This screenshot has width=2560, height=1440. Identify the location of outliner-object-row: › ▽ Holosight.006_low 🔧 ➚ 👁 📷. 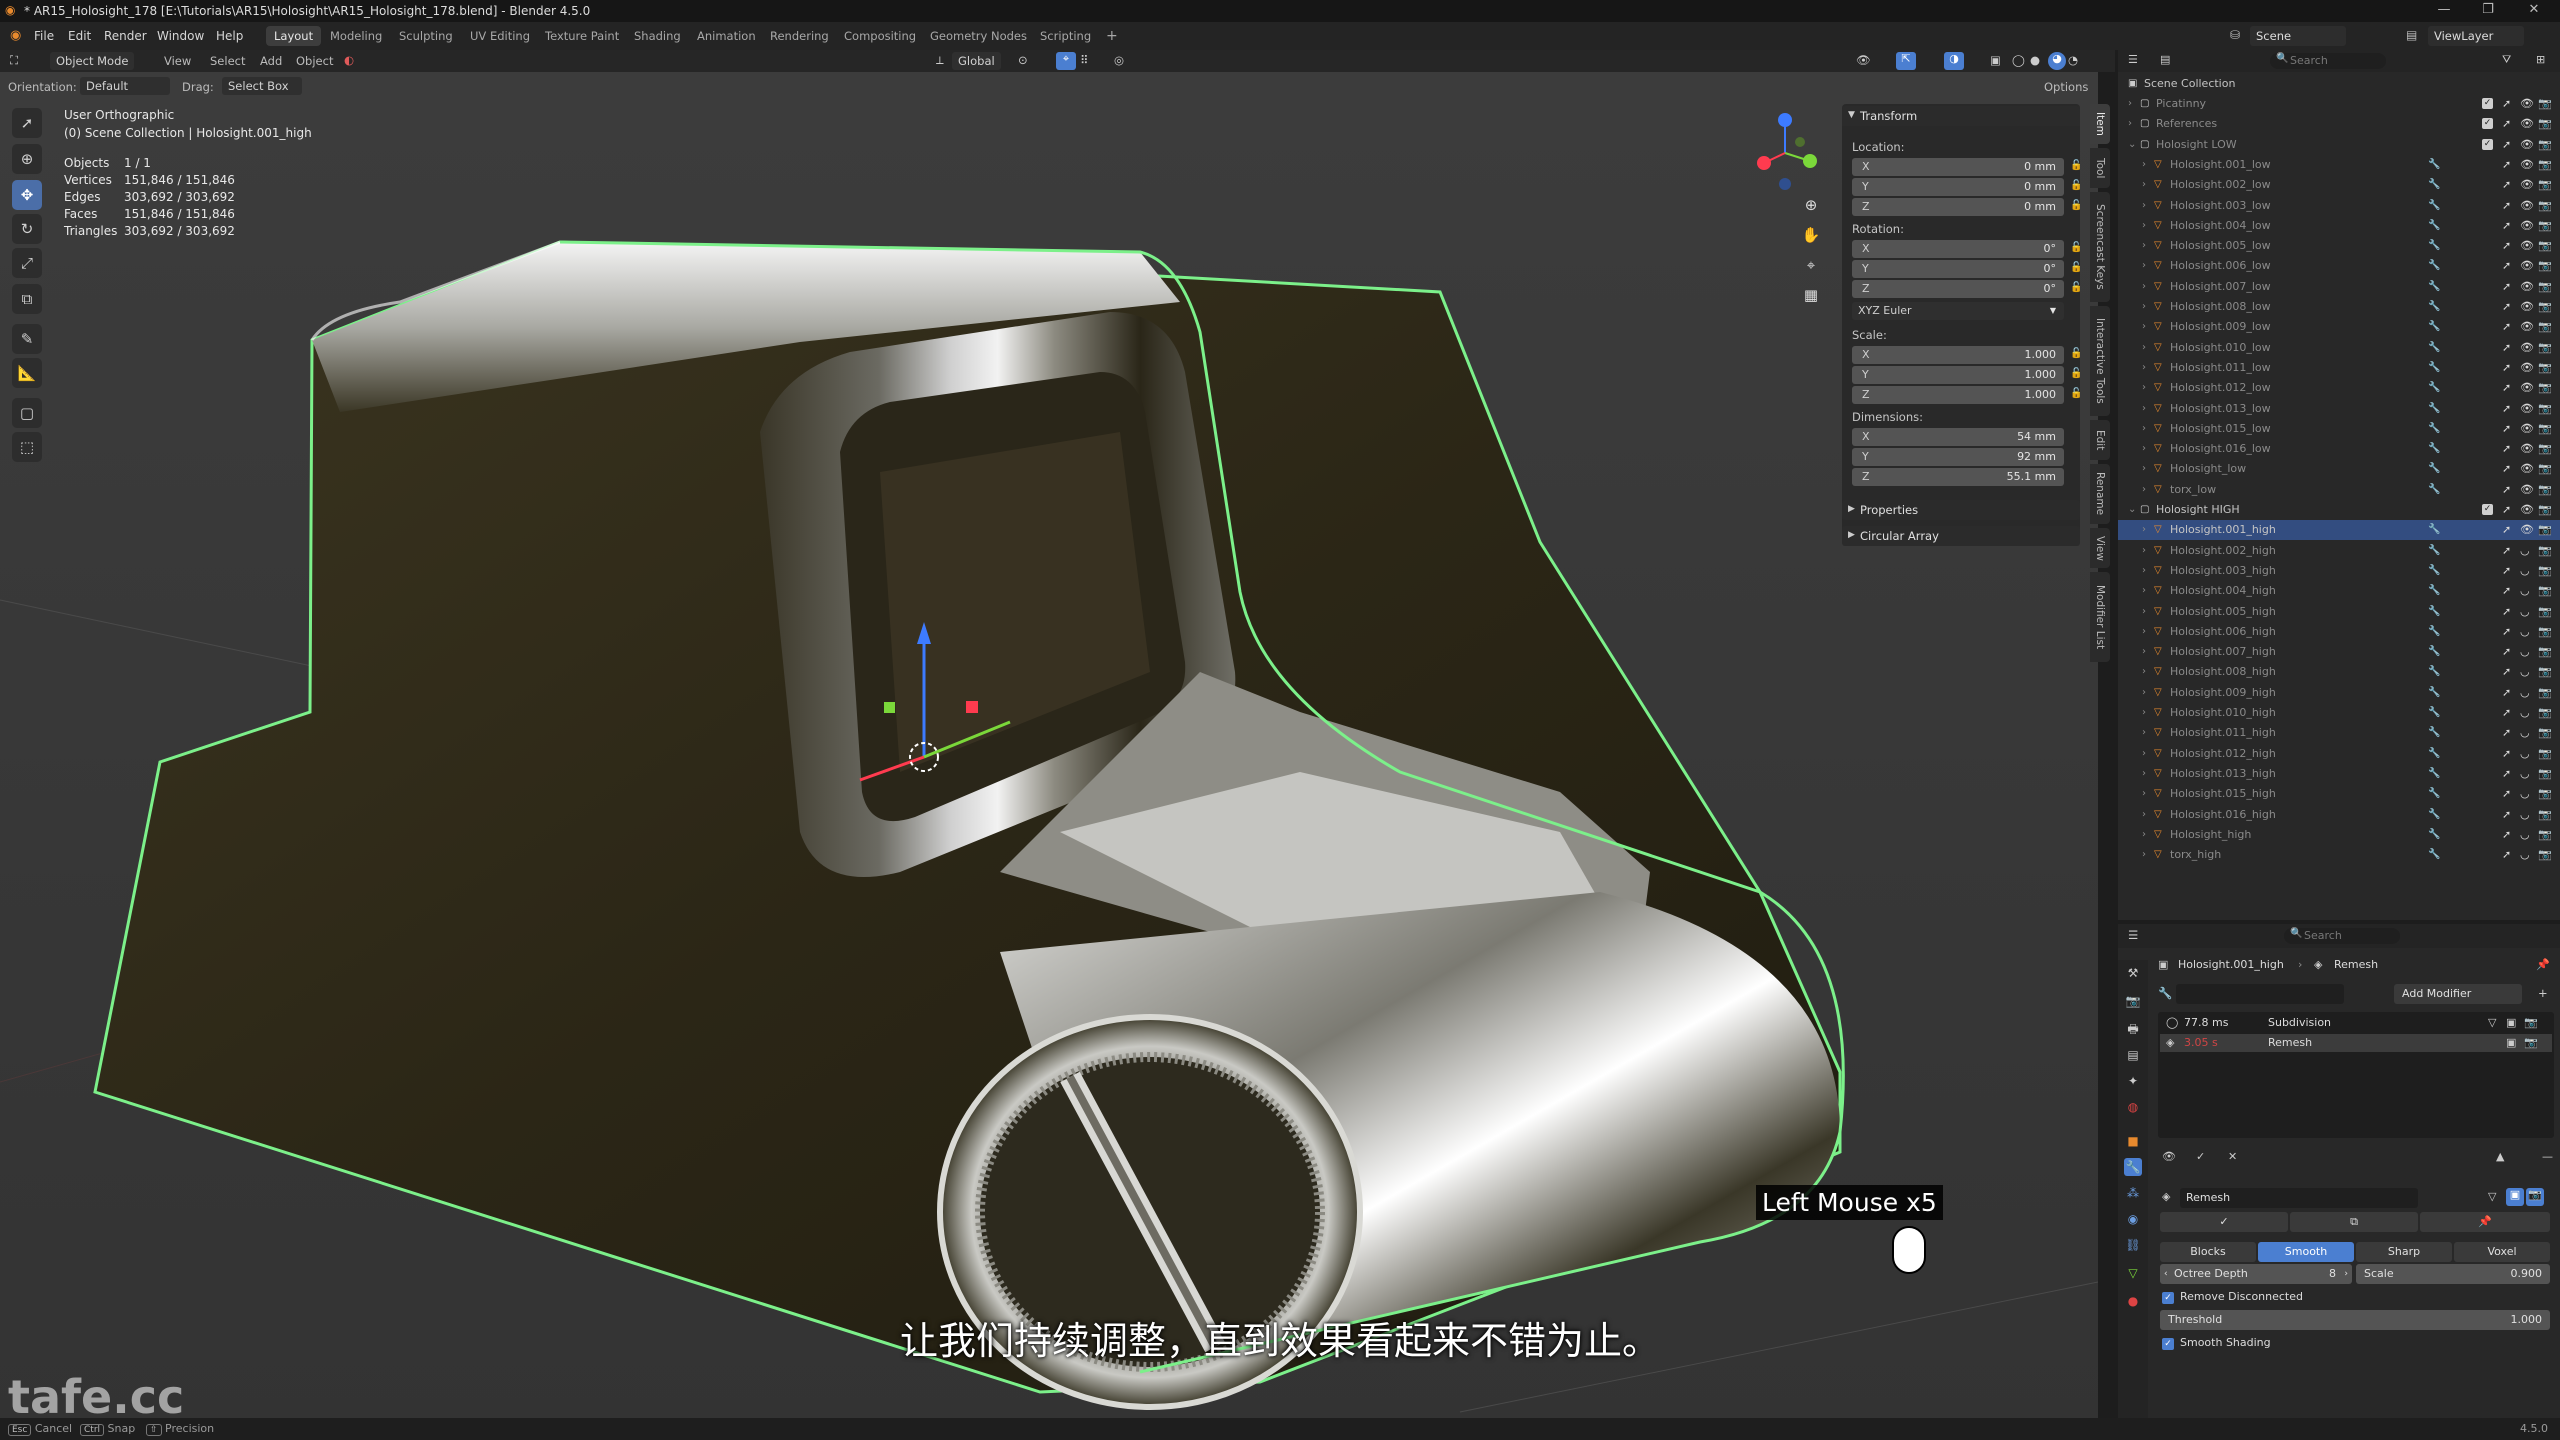
(2339, 266).